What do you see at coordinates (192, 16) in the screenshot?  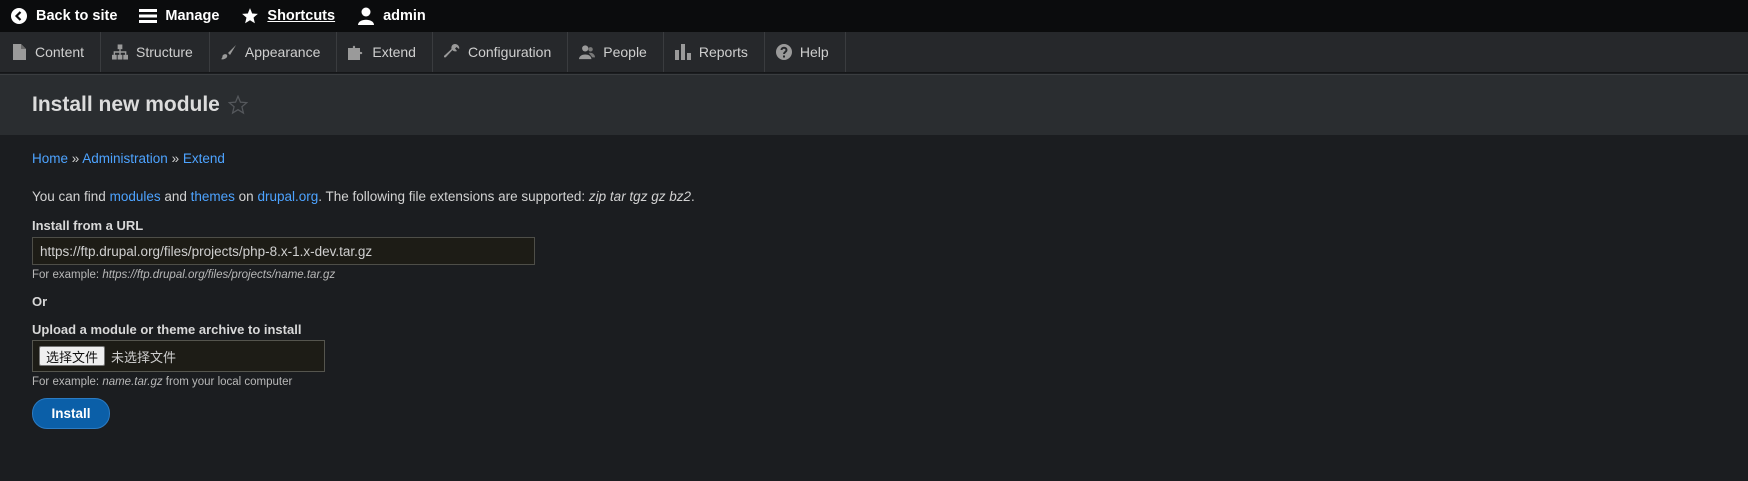 I see `manage-label: Manage` at bounding box center [192, 16].